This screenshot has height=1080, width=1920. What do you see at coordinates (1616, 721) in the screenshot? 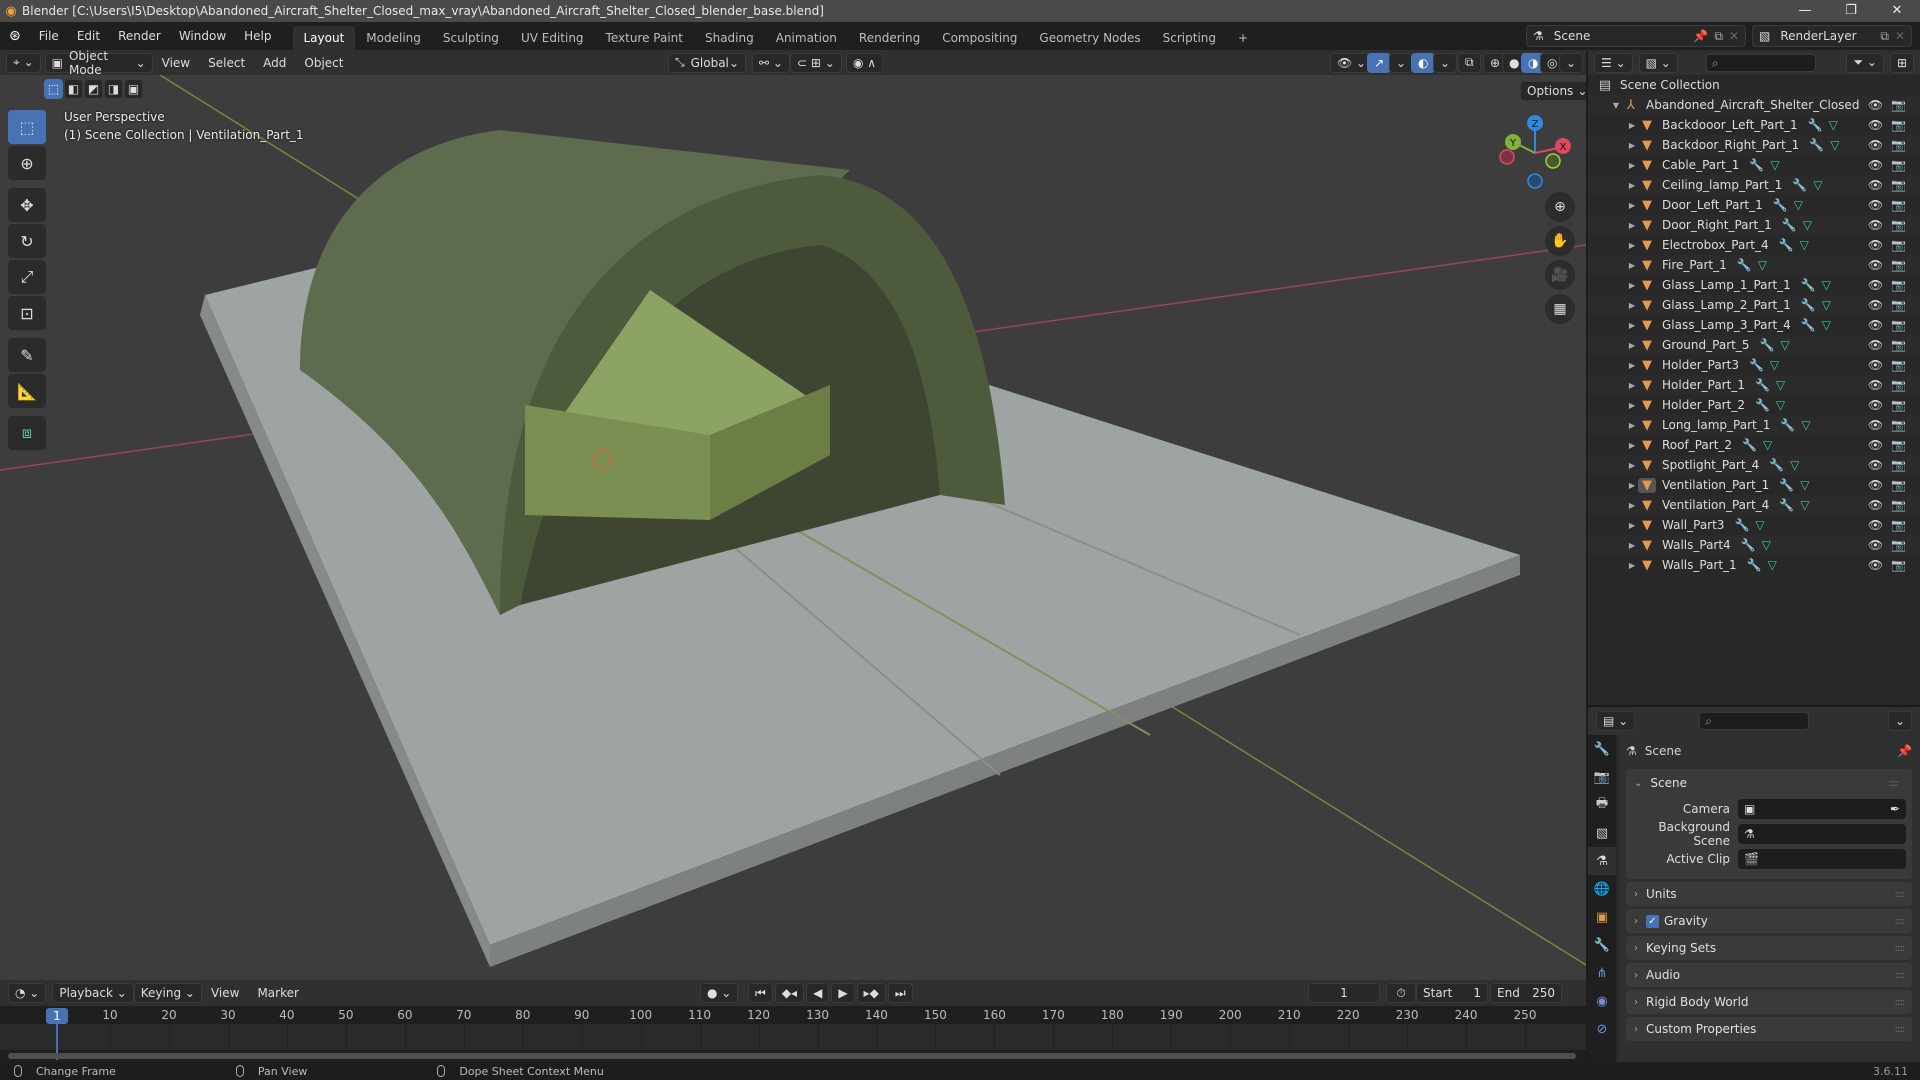
I see `properties-editor-type-button: ▤ ⌄` at bounding box center [1616, 721].